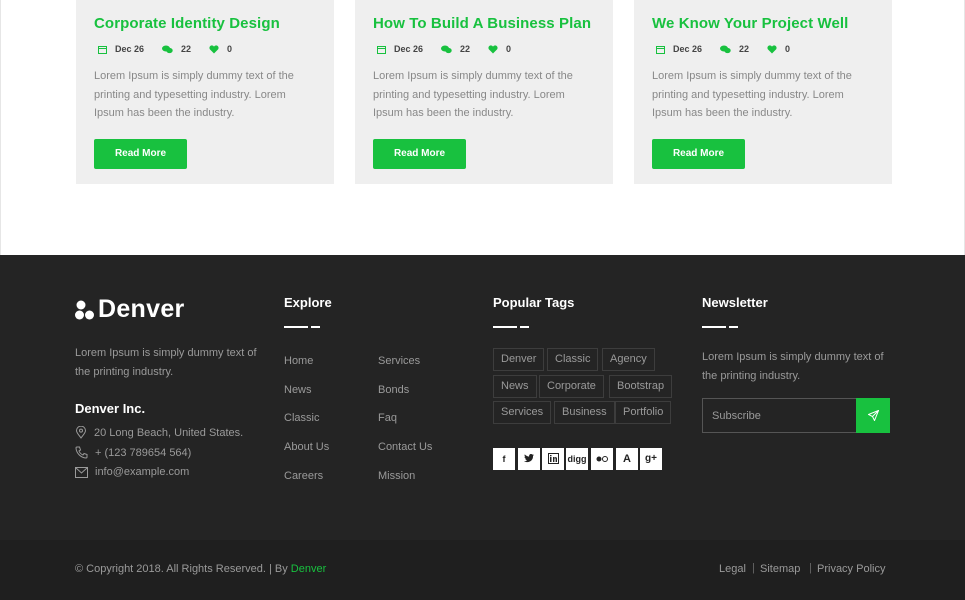 The image size is (965, 600). What do you see at coordinates (763, 23) in the screenshot?
I see `card-title: We Know Your Project Well` at bounding box center [763, 23].